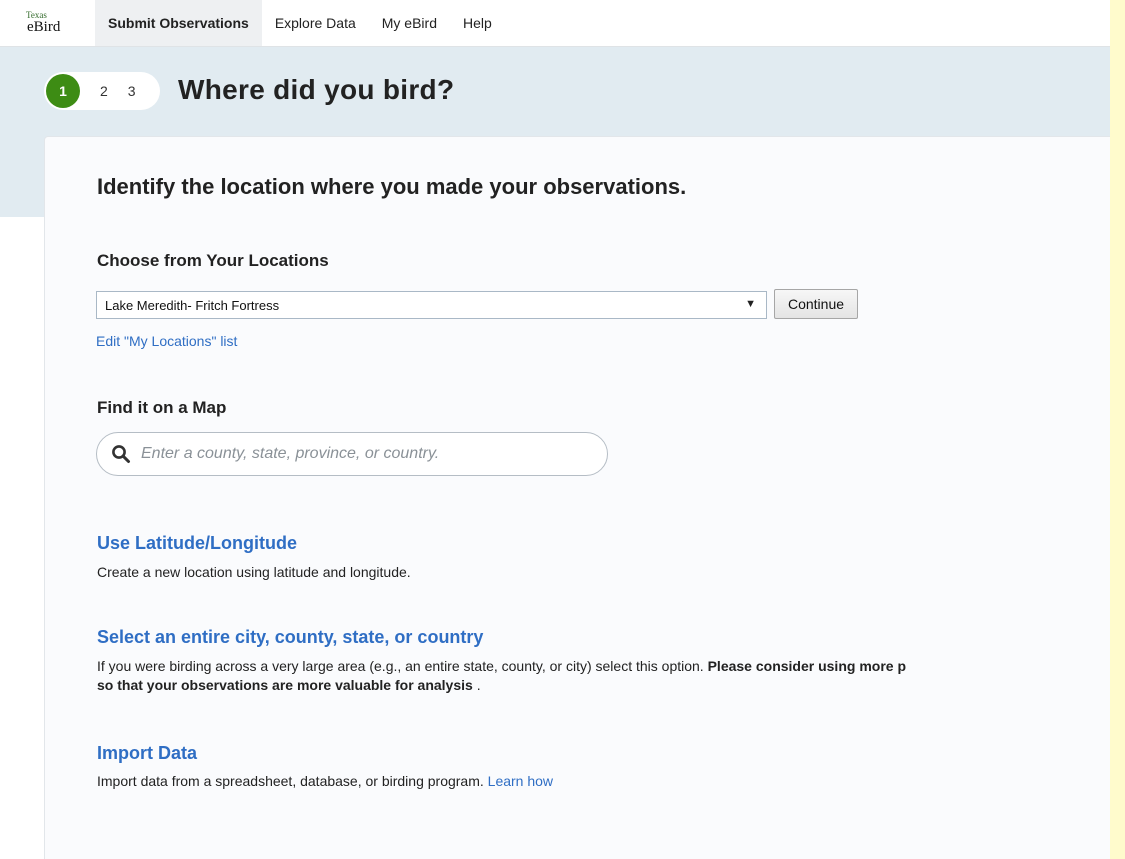  I want to click on continue-button: Continue, so click(816, 304).